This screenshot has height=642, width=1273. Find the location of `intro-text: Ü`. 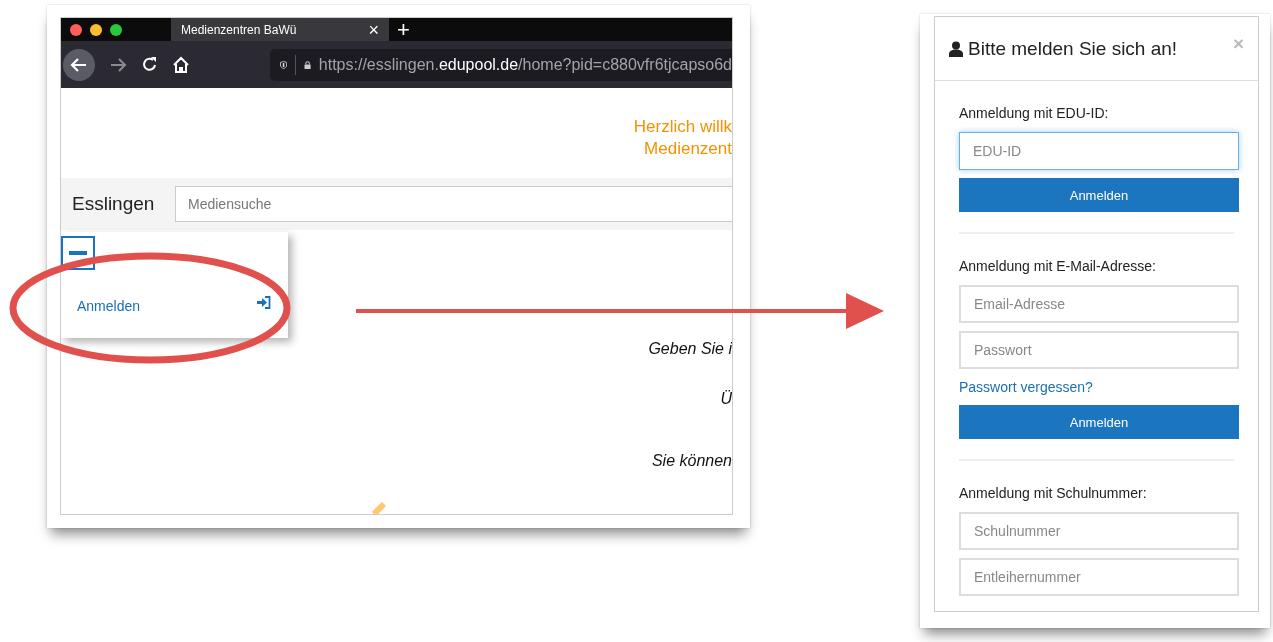

intro-text: Ü is located at coordinates (726, 399).